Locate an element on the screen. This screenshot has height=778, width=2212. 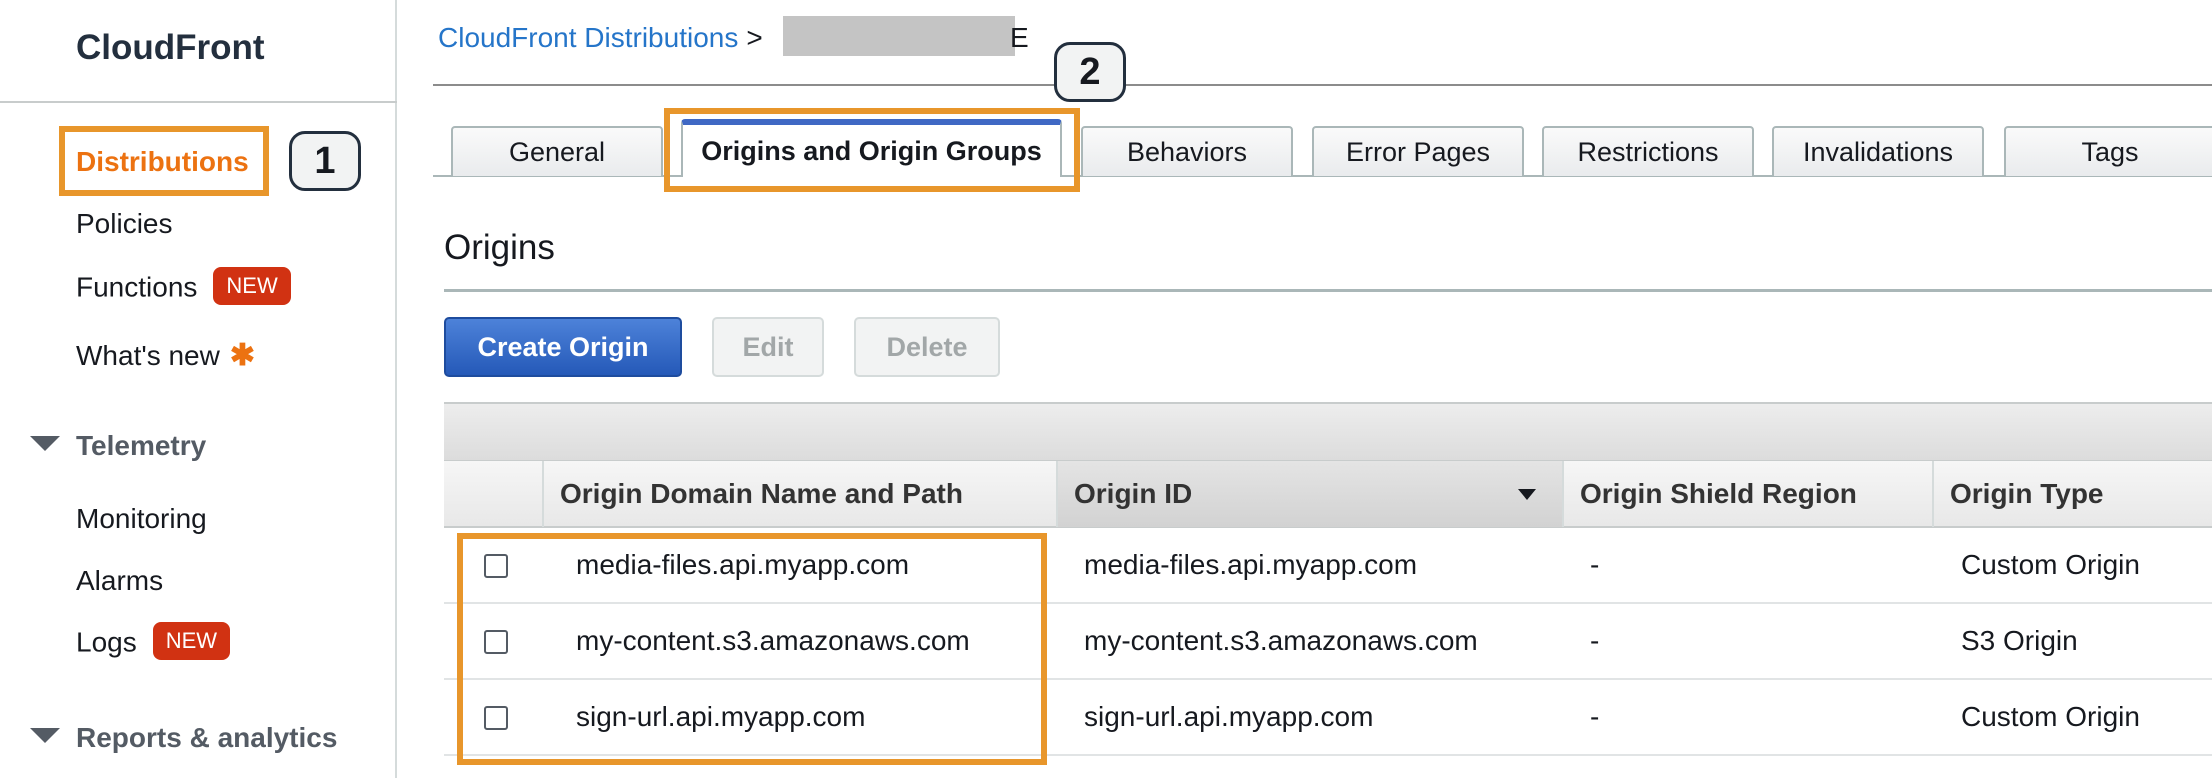
asterisk-icon: ✱ is located at coordinates (242, 355).